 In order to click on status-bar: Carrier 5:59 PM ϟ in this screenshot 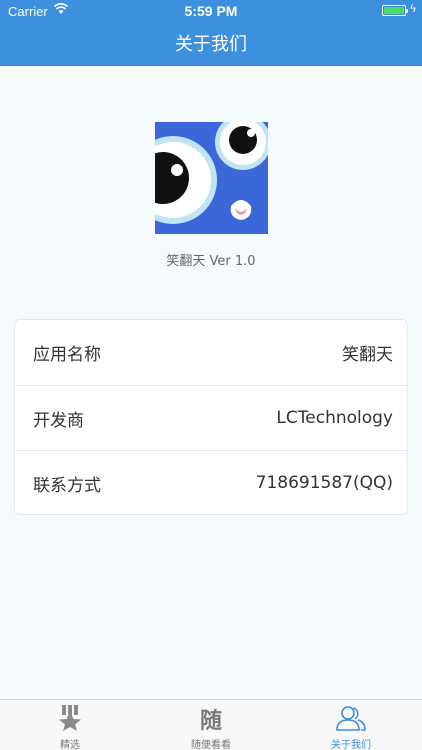, I will do `click(211, 11)`.